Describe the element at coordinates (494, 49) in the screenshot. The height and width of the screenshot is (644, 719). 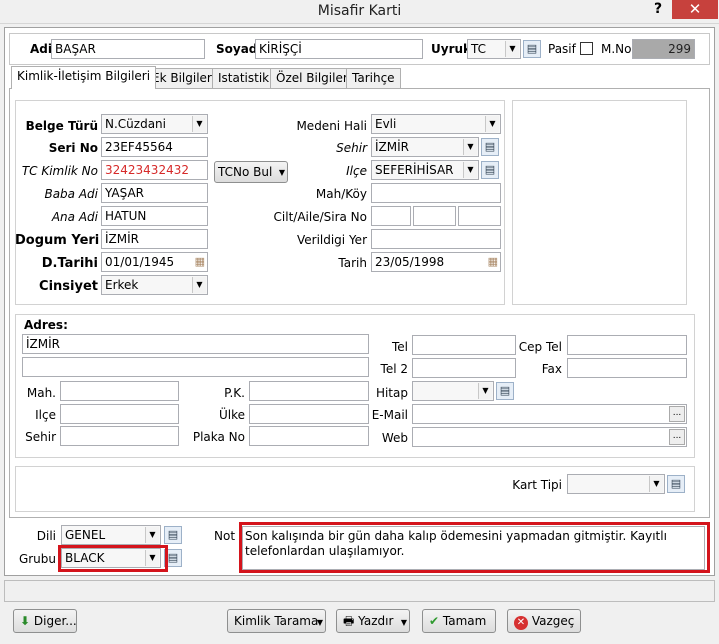
I see `uyruk-select: TC ▼` at that location.